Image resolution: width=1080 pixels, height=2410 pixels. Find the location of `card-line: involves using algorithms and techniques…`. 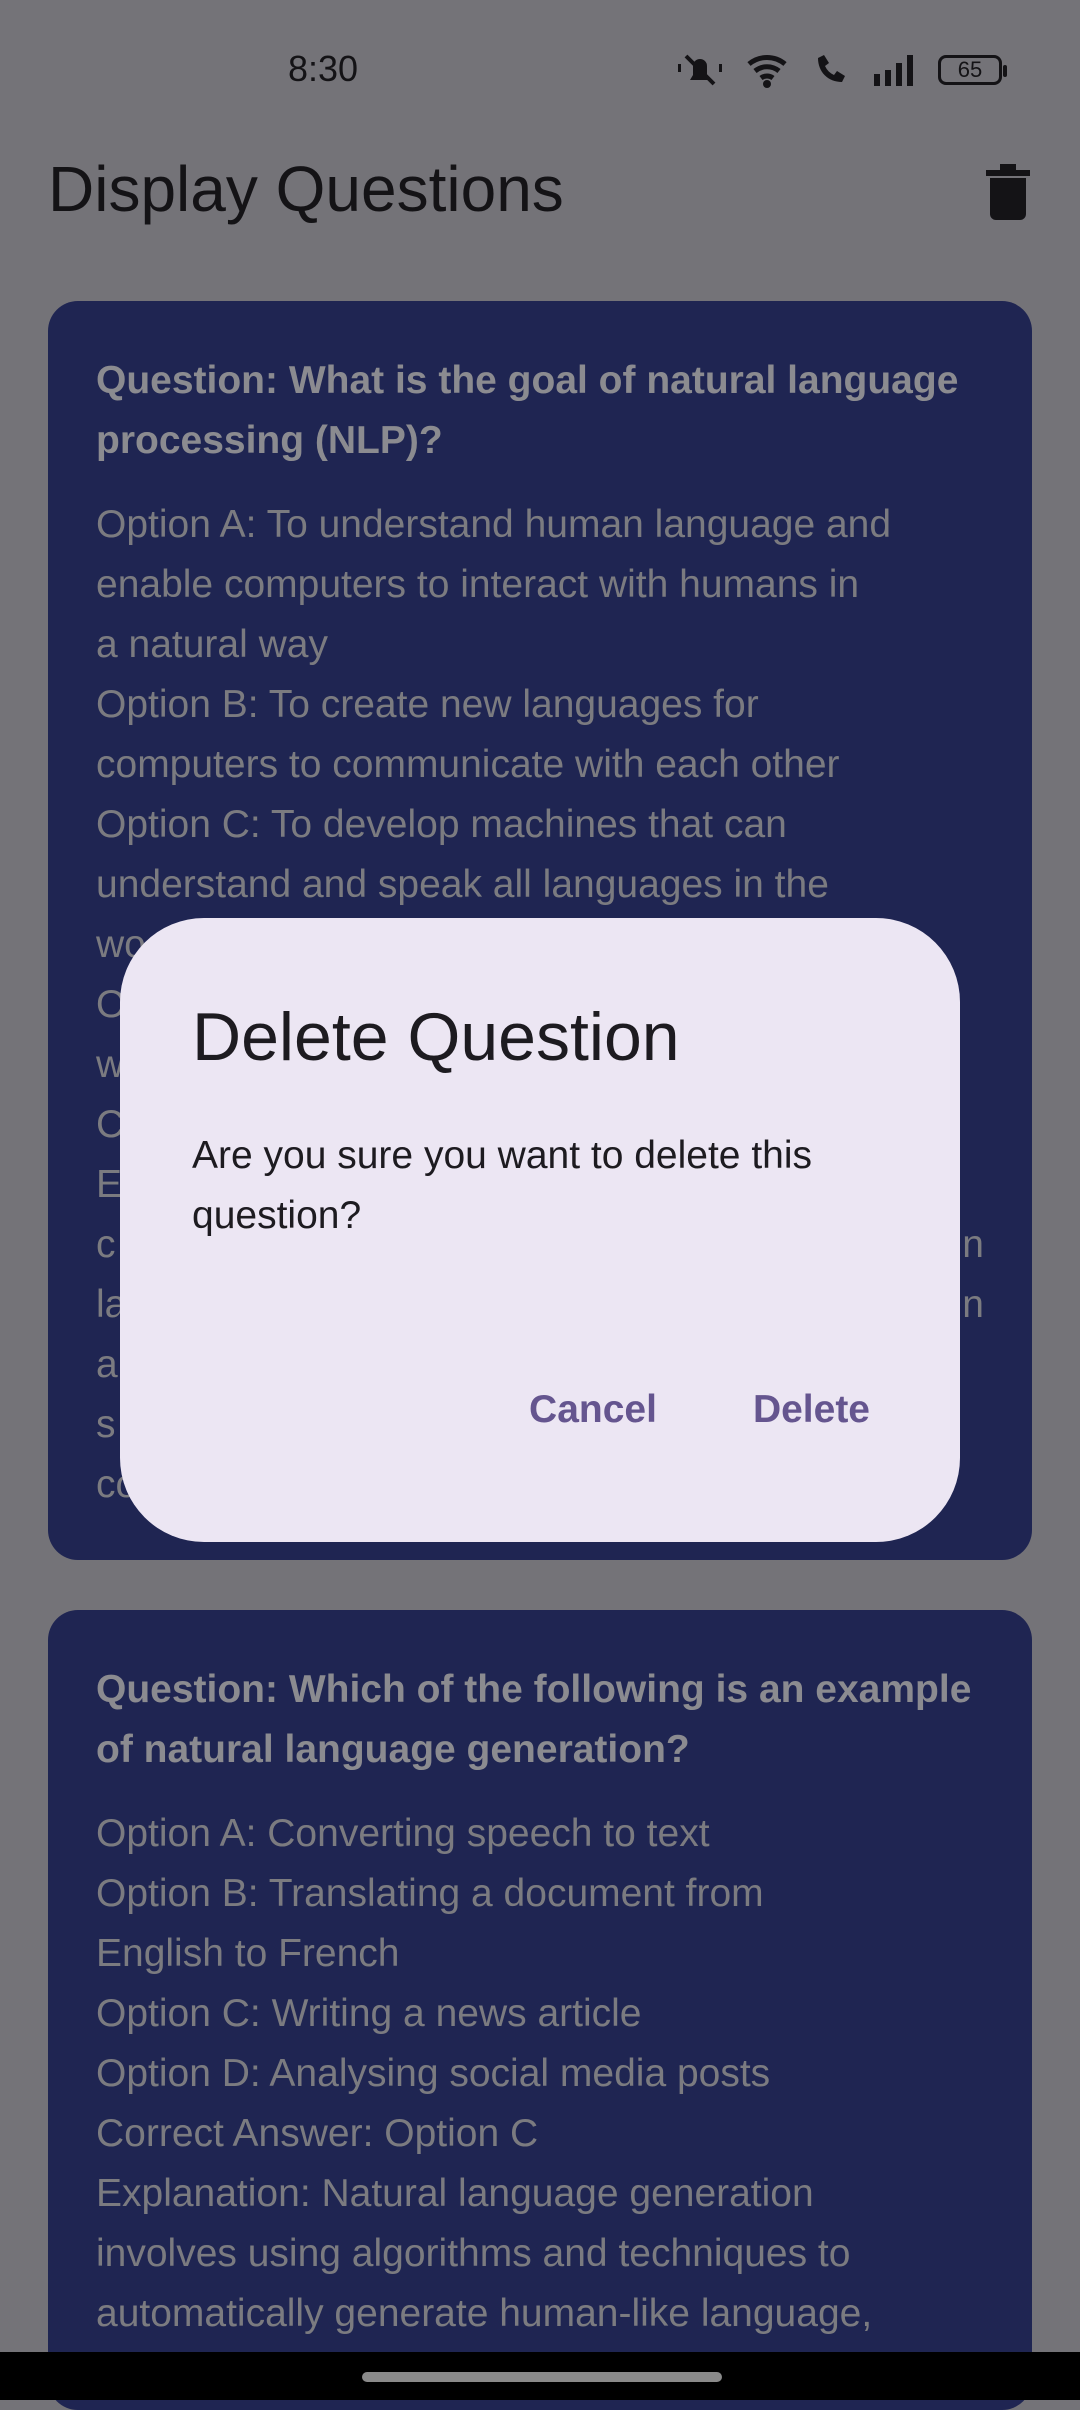

card-line: involves using algorithms and techniques… is located at coordinates (473, 2253).